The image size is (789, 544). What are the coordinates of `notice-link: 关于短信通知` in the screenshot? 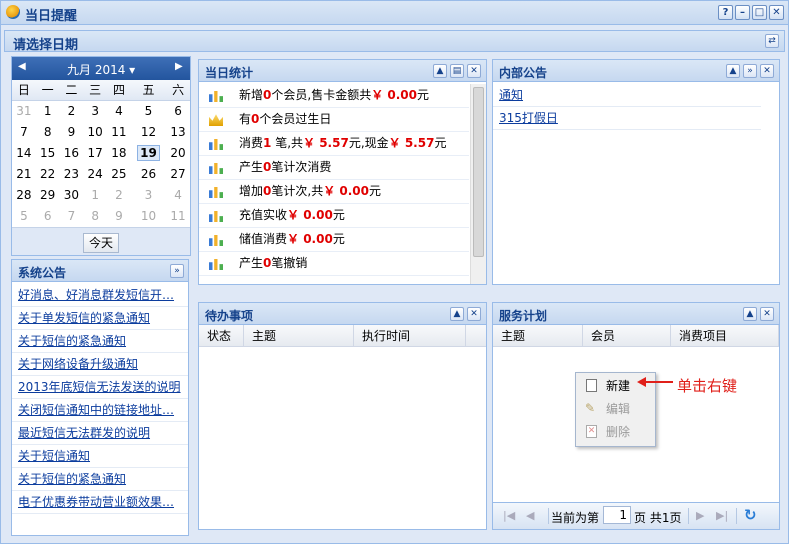 It's located at (100, 456).